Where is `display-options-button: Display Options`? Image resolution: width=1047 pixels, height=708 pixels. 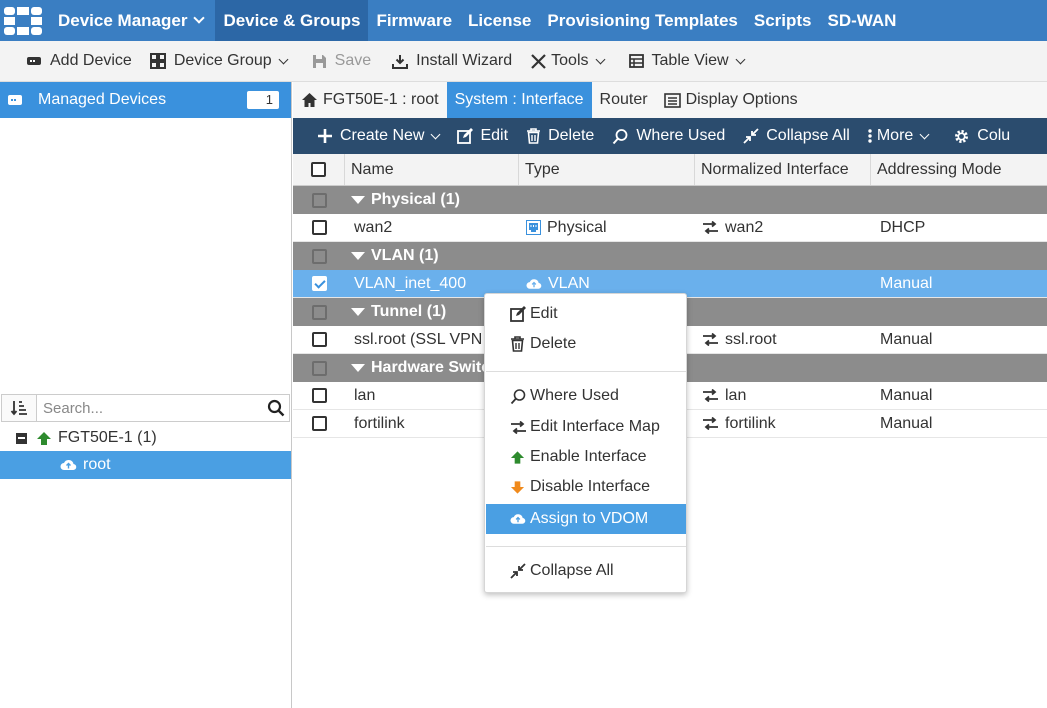
display-options-button: Display Options is located at coordinates (731, 100).